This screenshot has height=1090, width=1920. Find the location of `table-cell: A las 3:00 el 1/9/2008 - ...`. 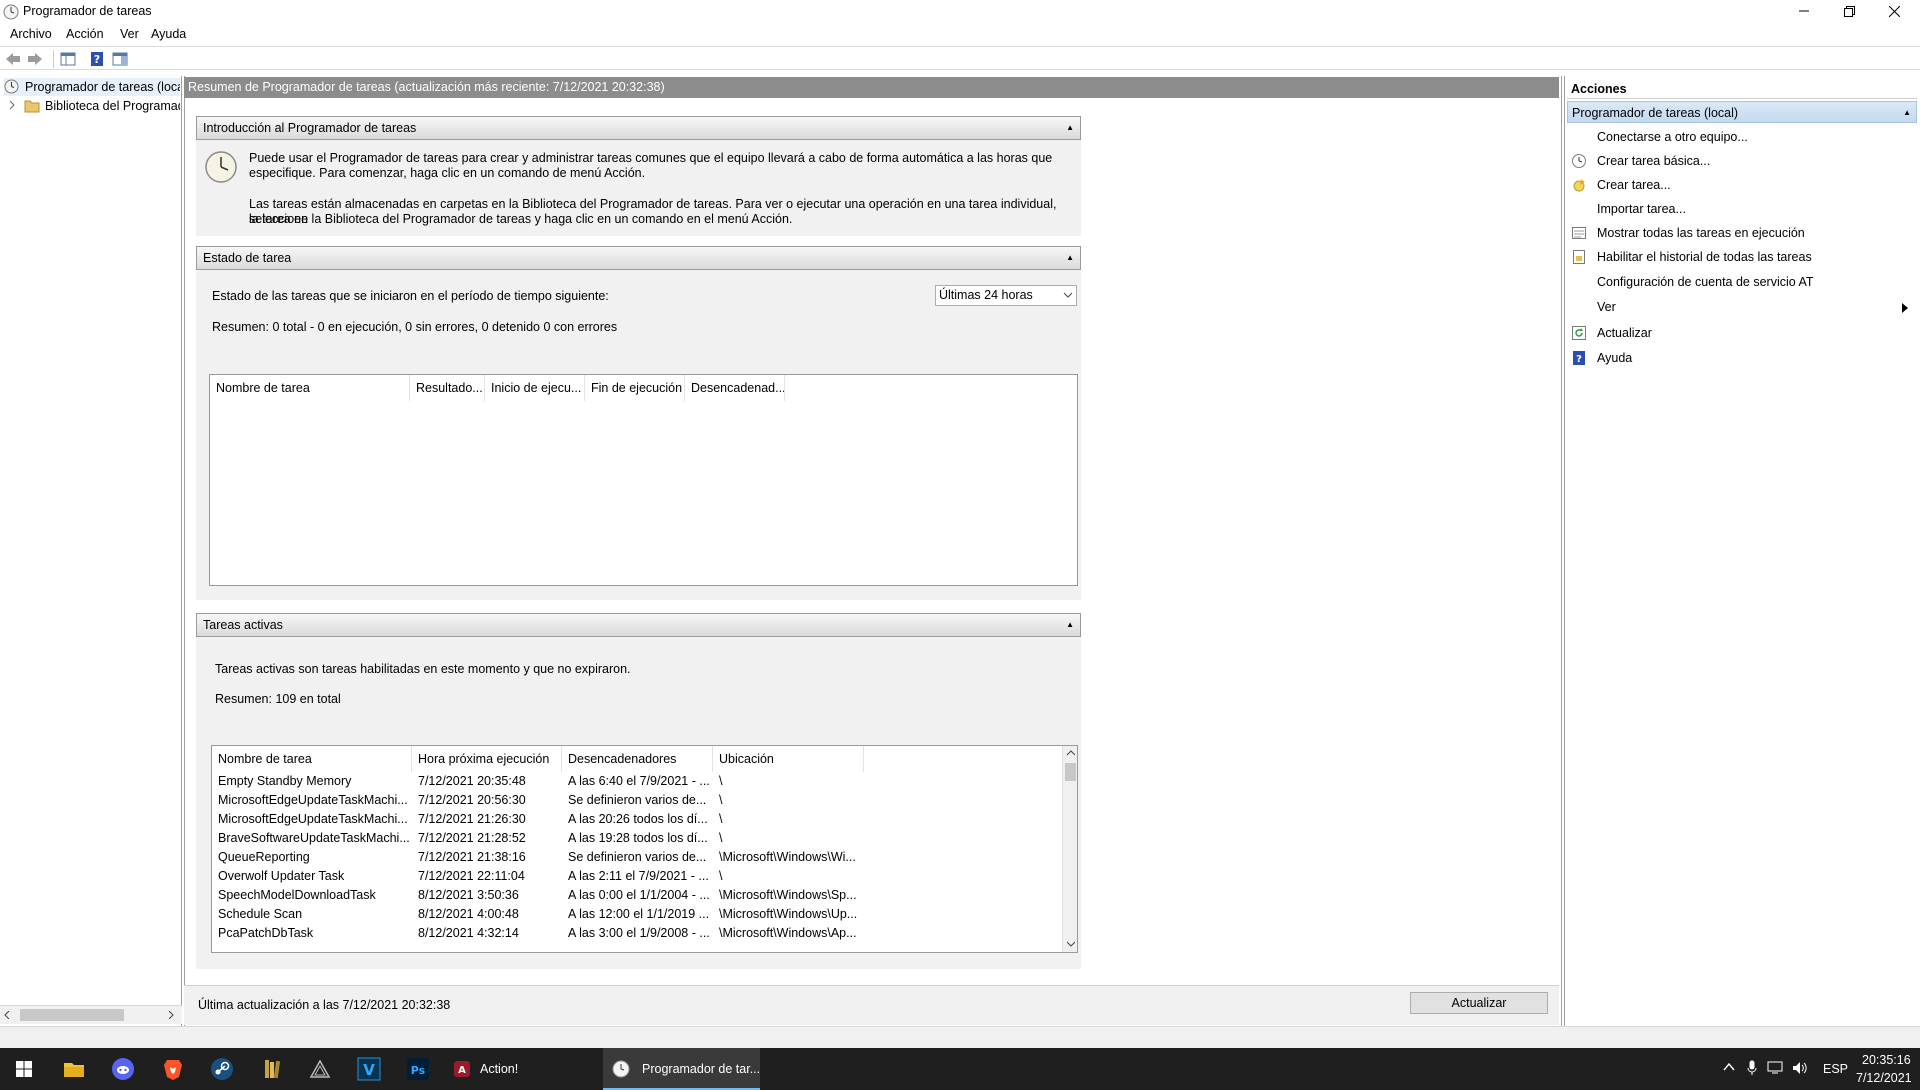

table-cell: A las 3:00 el 1/9/2008 - ... is located at coordinates (639, 933).